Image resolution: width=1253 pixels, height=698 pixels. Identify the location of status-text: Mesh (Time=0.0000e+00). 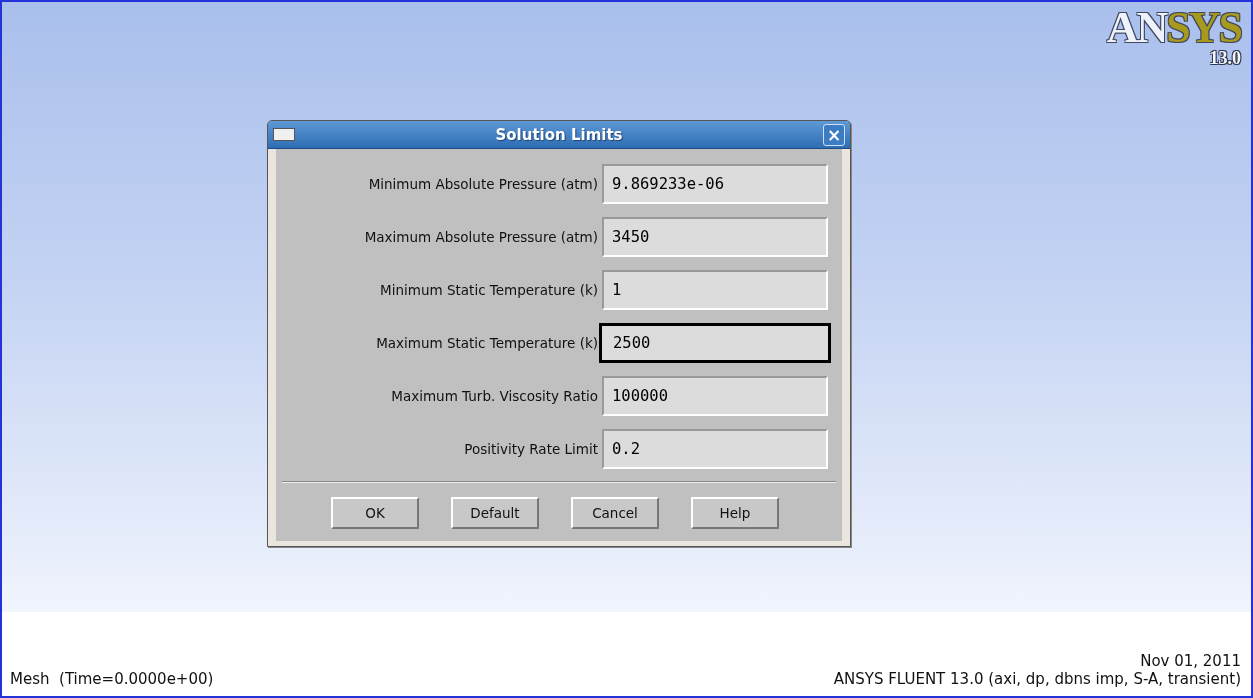
(112, 679).